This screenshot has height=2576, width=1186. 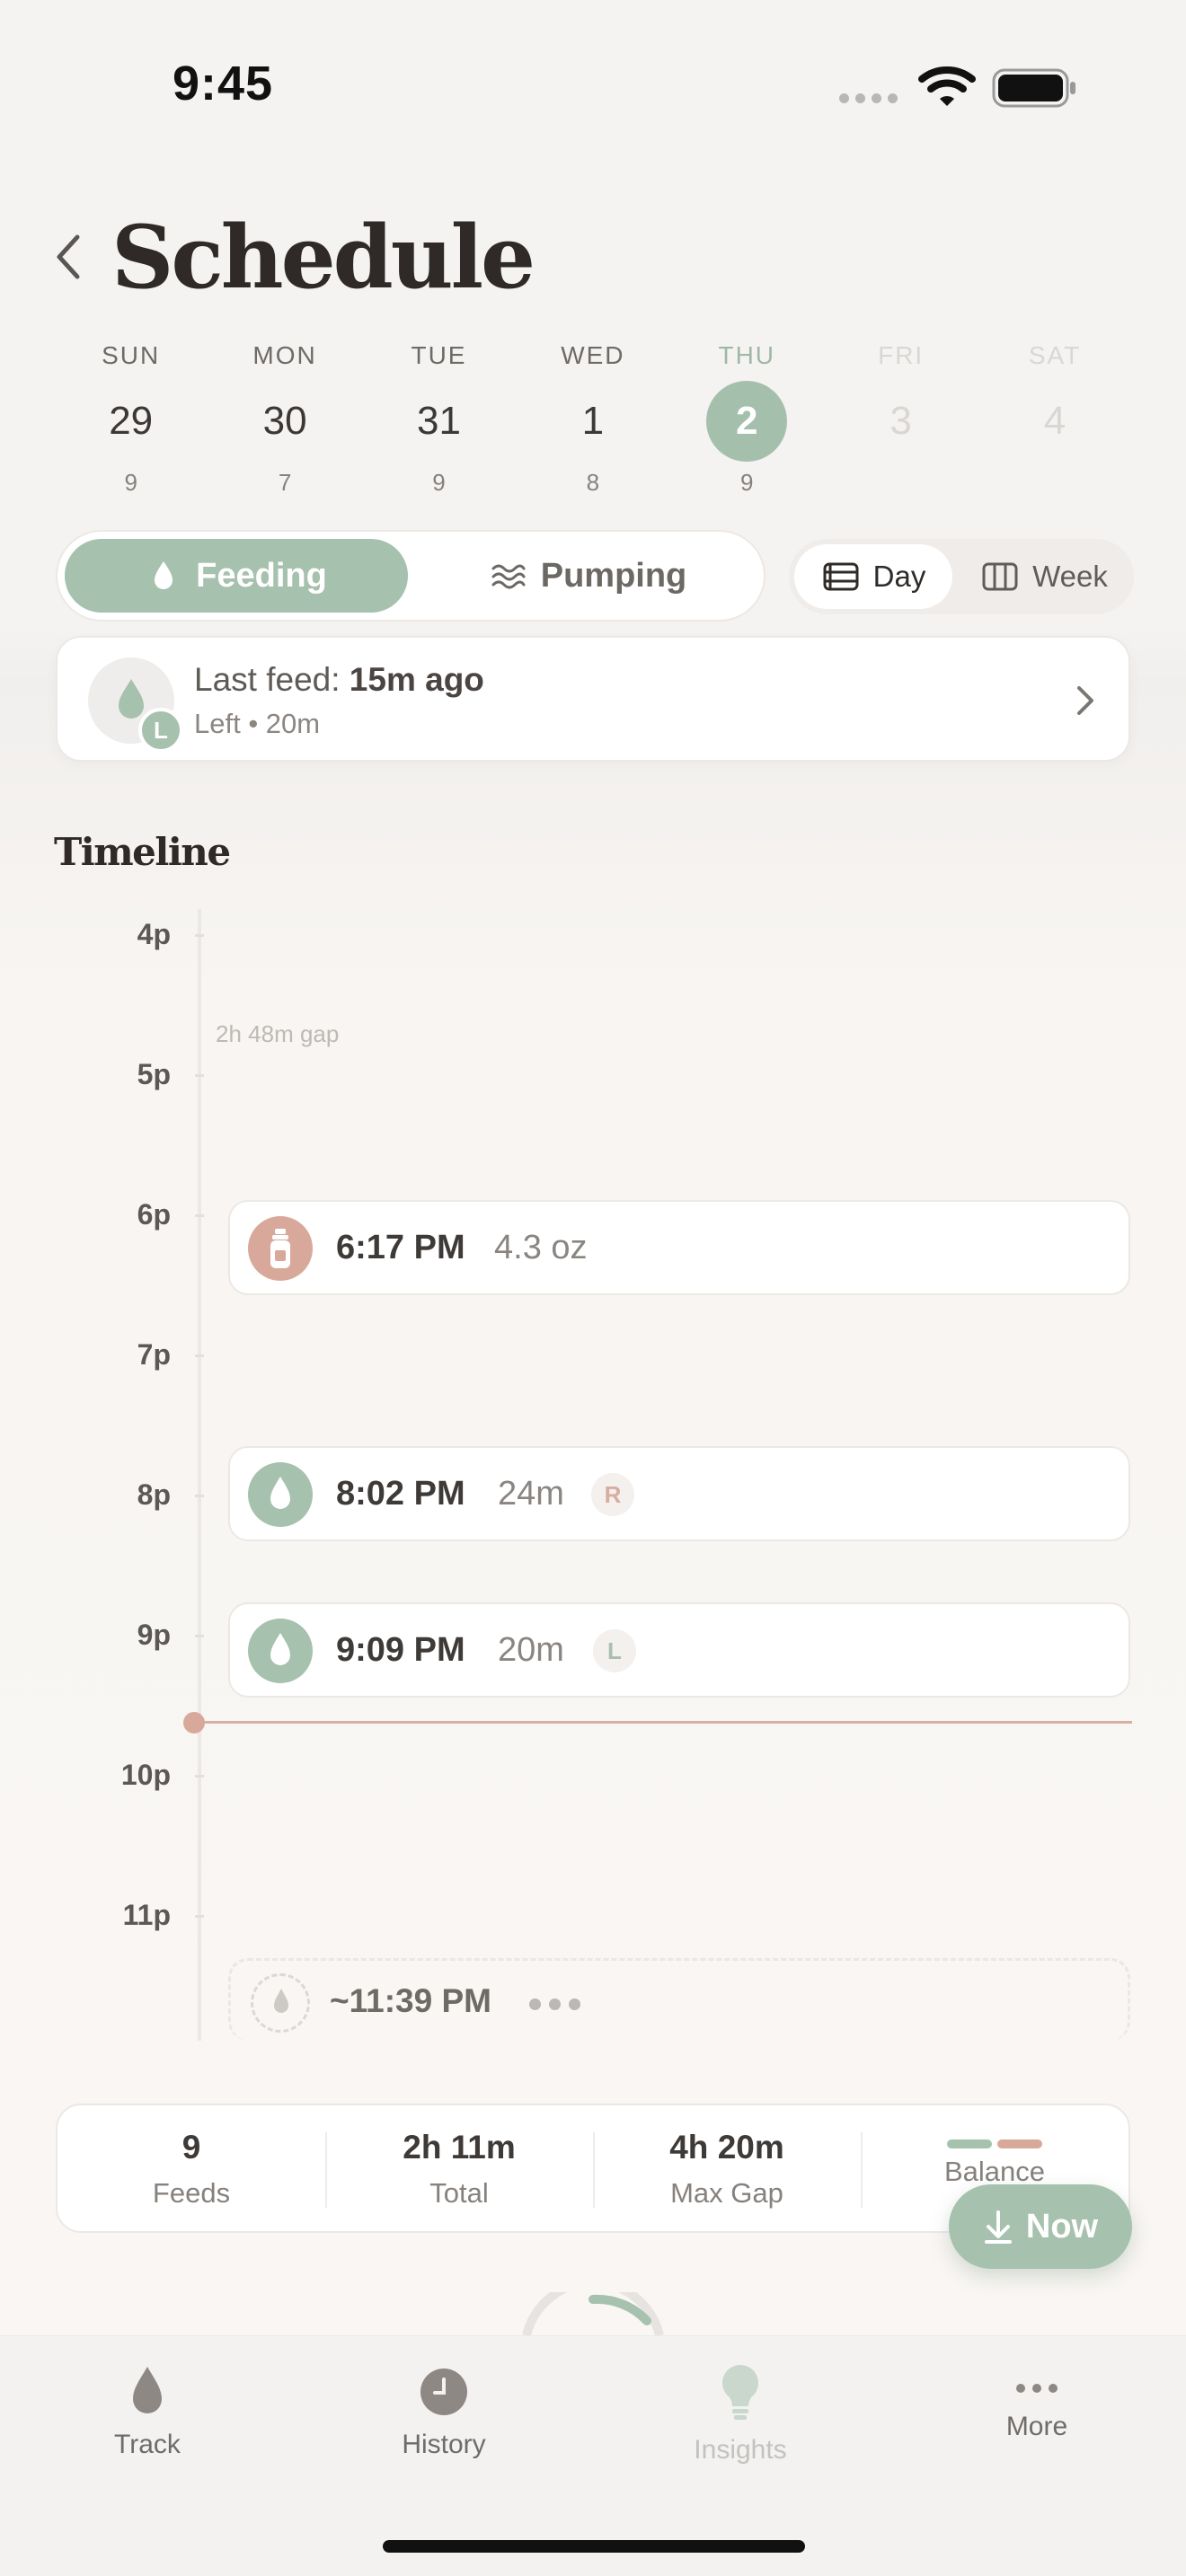 I want to click on day-number: 30, so click(x=284, y=421).